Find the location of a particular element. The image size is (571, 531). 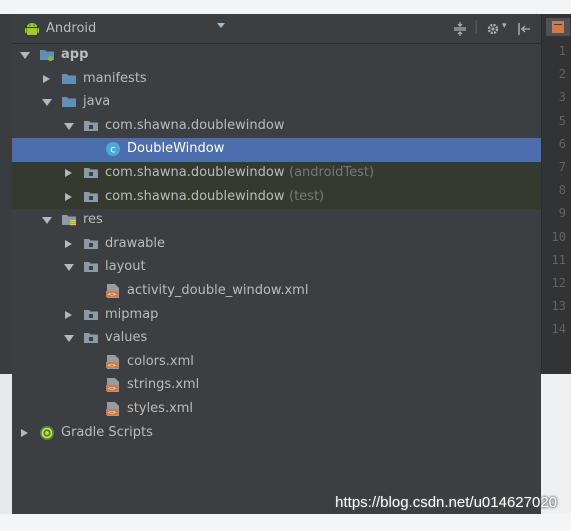

tree-row: app is located at coordinates (276, 56).